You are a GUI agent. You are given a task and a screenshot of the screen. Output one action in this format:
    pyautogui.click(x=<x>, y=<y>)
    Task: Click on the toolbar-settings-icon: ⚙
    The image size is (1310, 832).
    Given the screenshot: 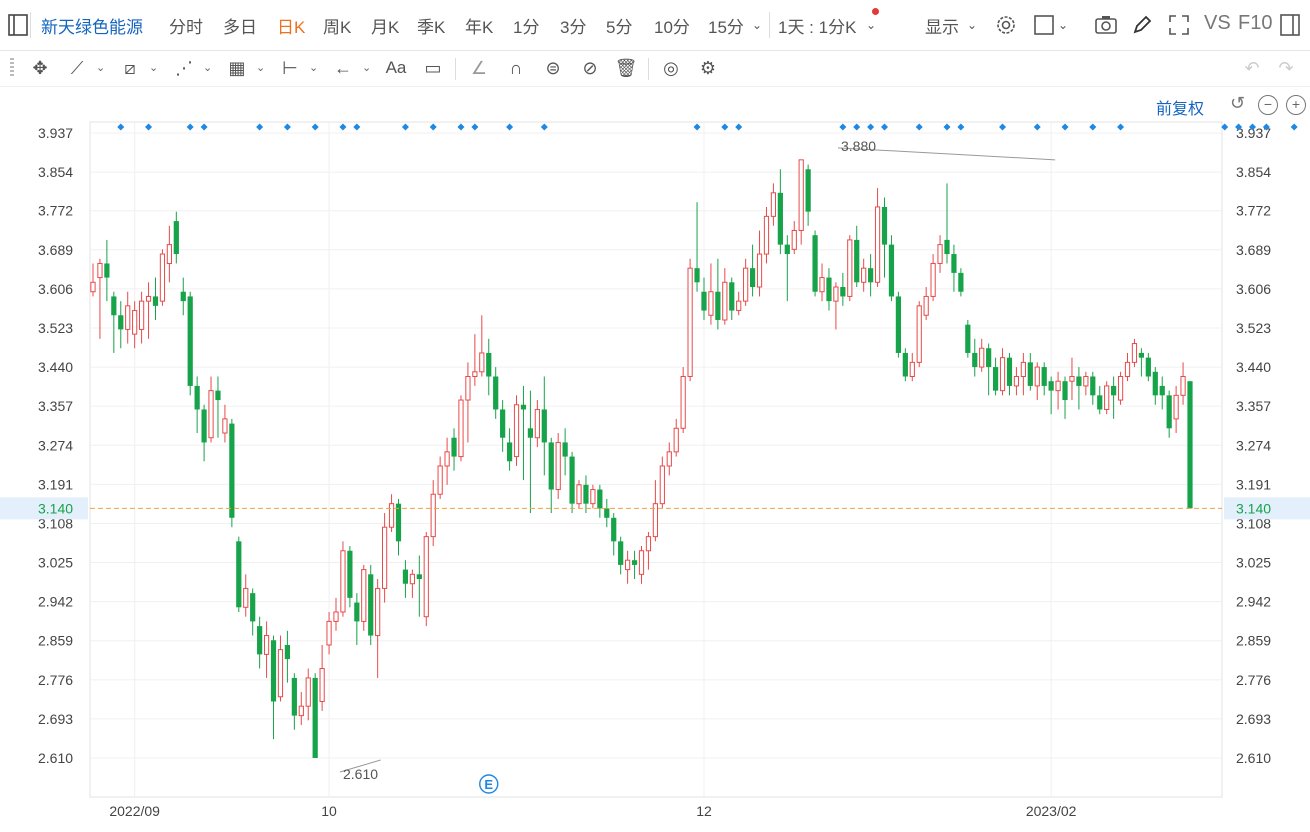 What is the action you would take?
    pyautogui.click(x=708, y=68)
    